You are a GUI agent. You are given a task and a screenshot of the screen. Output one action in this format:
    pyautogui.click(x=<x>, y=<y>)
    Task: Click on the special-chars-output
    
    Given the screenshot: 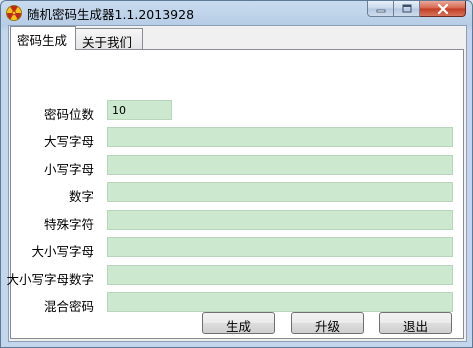 What is the action you would take?
    pyautogui.click(x=280, y=220)
    